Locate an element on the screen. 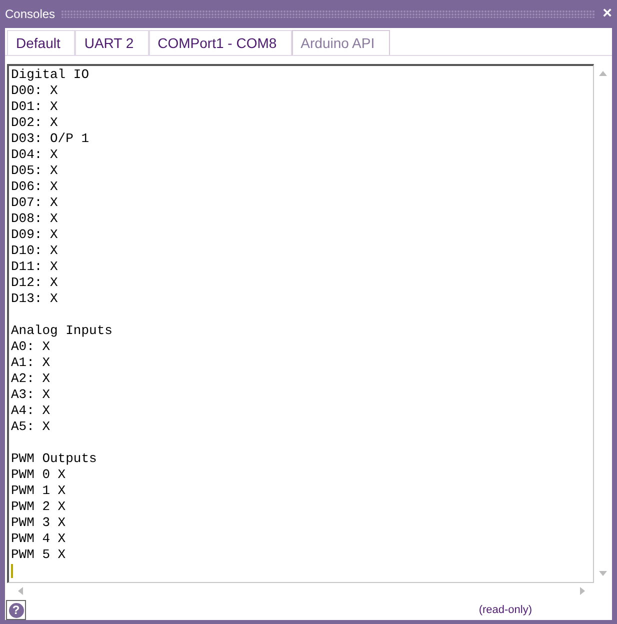  console-line: D13: X is located at coordinates (35, 299).